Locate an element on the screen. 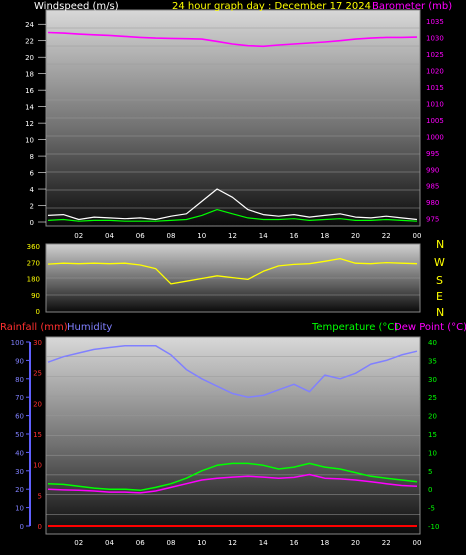  temperature-axis-title: Temperature (°C) is located at coordinates (354, 327).